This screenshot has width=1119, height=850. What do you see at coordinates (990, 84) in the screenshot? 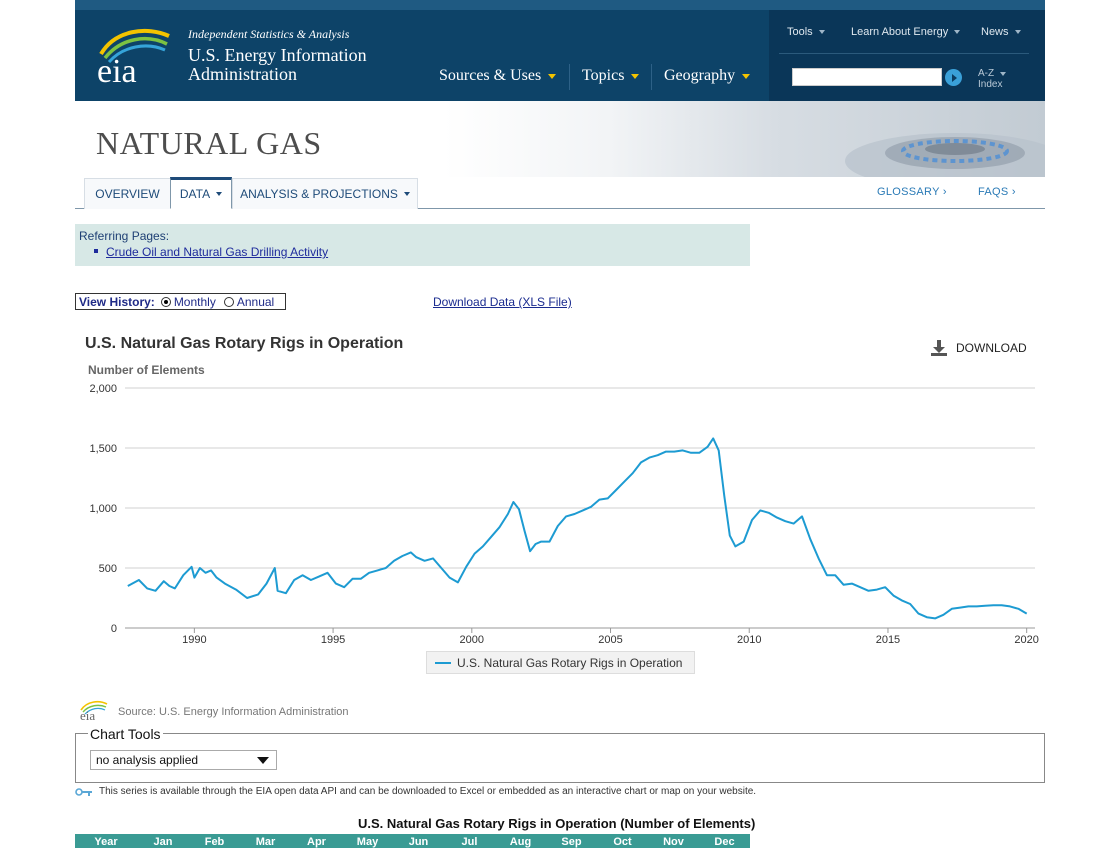
I see `index-label: Index` at bounding box center [990, 84].